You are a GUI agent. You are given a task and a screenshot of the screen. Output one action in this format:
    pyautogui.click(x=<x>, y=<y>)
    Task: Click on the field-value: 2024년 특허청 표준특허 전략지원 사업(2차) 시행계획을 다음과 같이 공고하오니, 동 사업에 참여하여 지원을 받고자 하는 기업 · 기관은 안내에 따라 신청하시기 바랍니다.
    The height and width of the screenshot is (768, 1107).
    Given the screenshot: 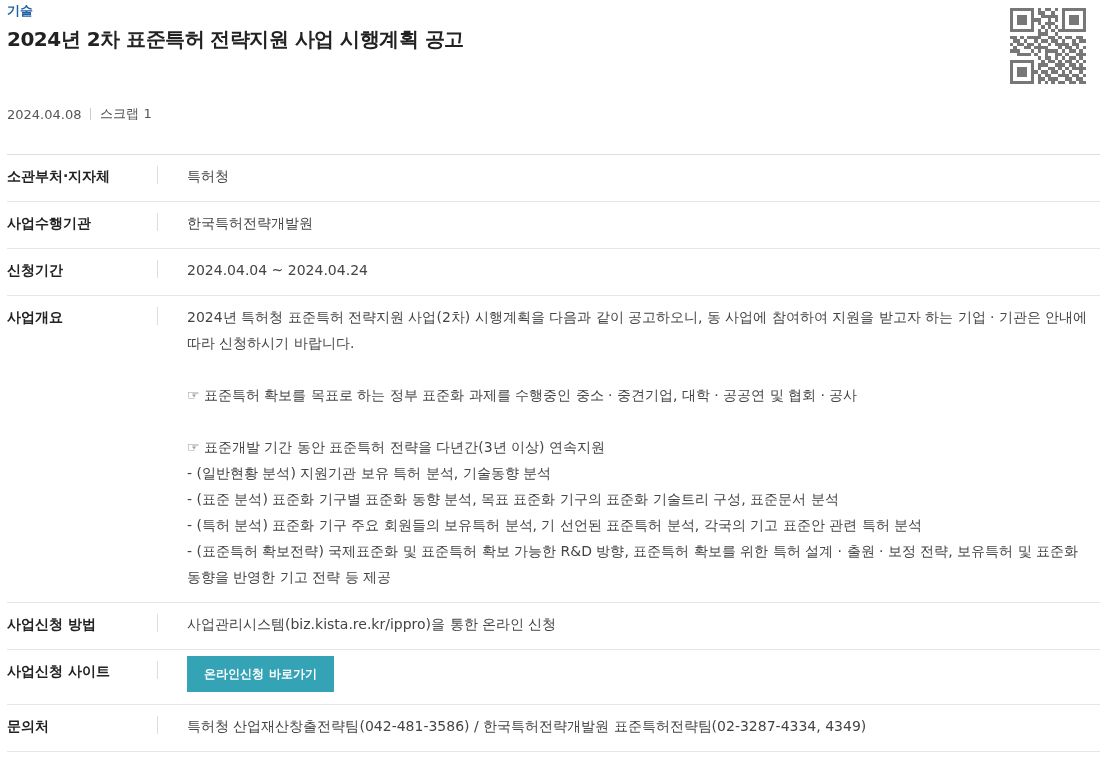 What is the action you would take?
    pyautogui.click(x=638, y=330)
    